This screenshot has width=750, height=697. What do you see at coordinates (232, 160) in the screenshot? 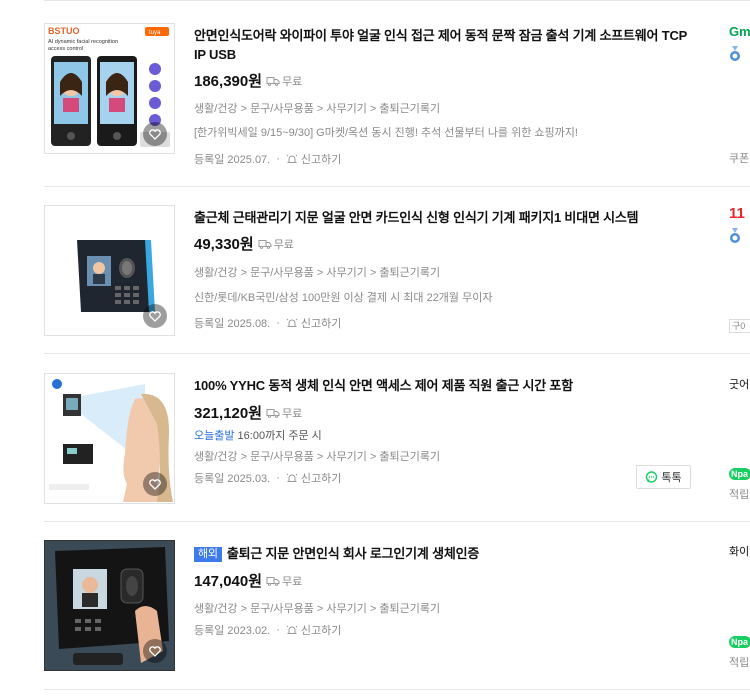
I see `register-date: 등록일 2025.07.` at bounding box center [232, 160].